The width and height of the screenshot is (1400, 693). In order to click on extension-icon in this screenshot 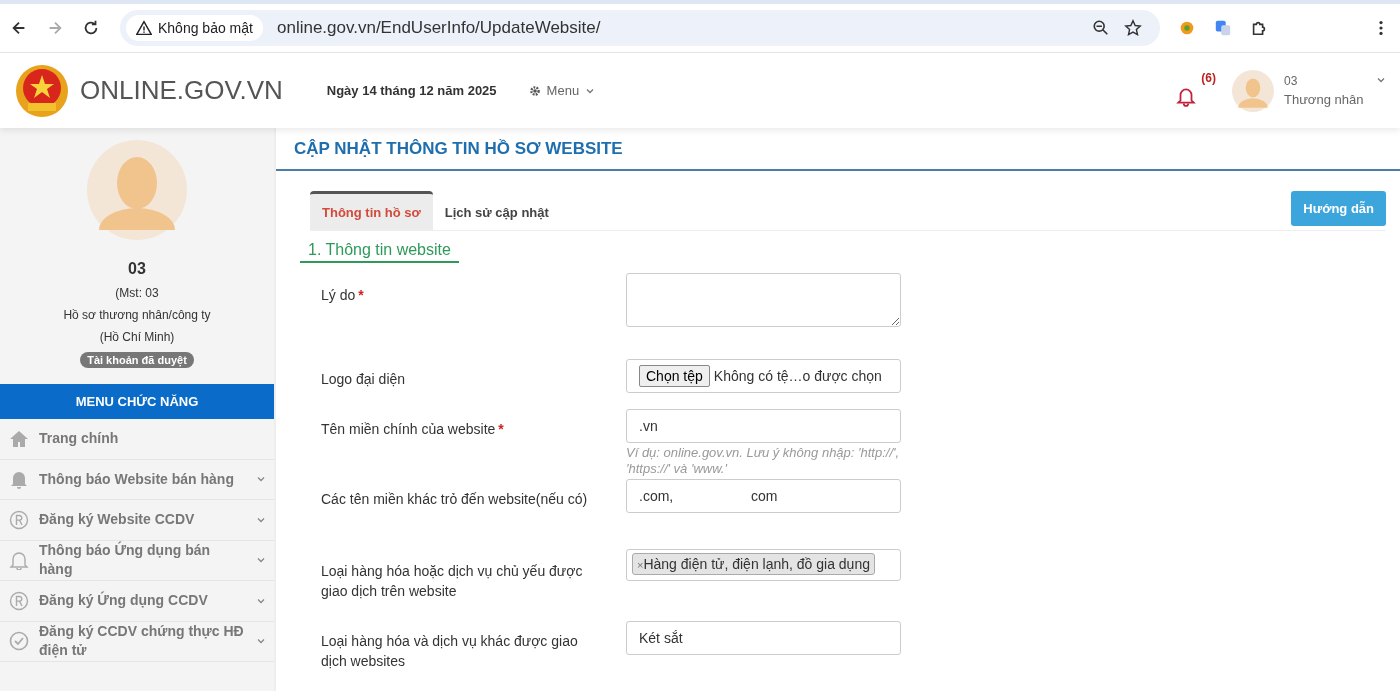, I will do `click(1187, 28)`.